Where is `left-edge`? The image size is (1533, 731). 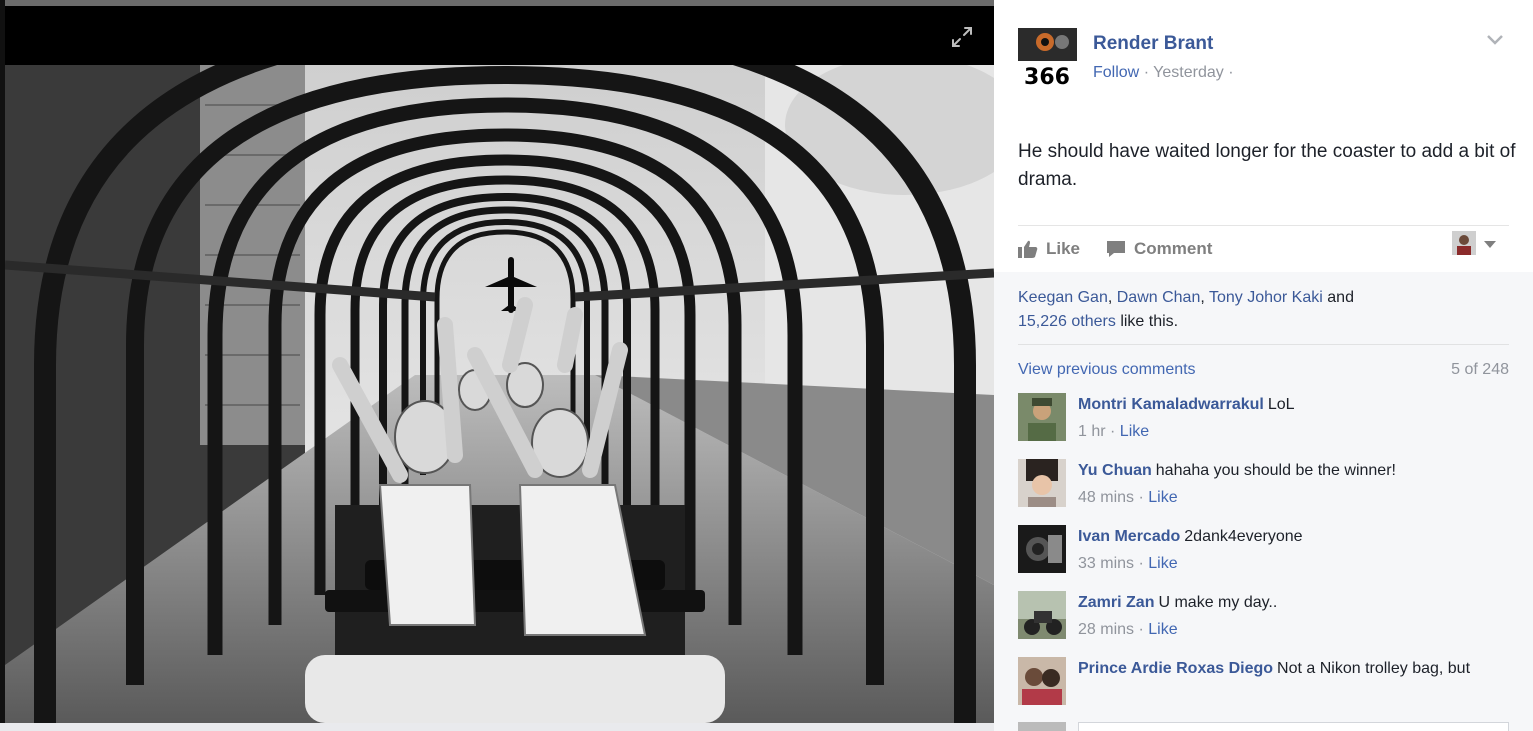 left-edge is located at coordinates (2, 365).